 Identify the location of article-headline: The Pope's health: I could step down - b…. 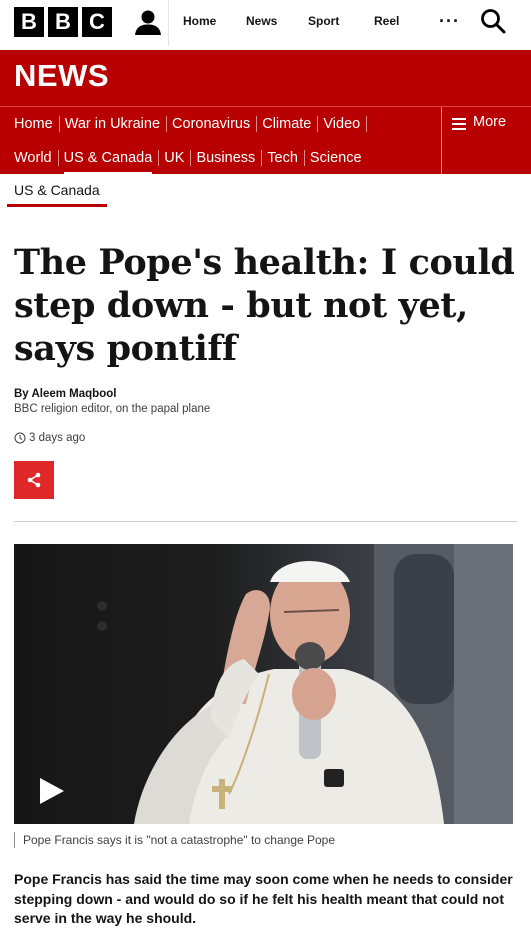
(264, 305).